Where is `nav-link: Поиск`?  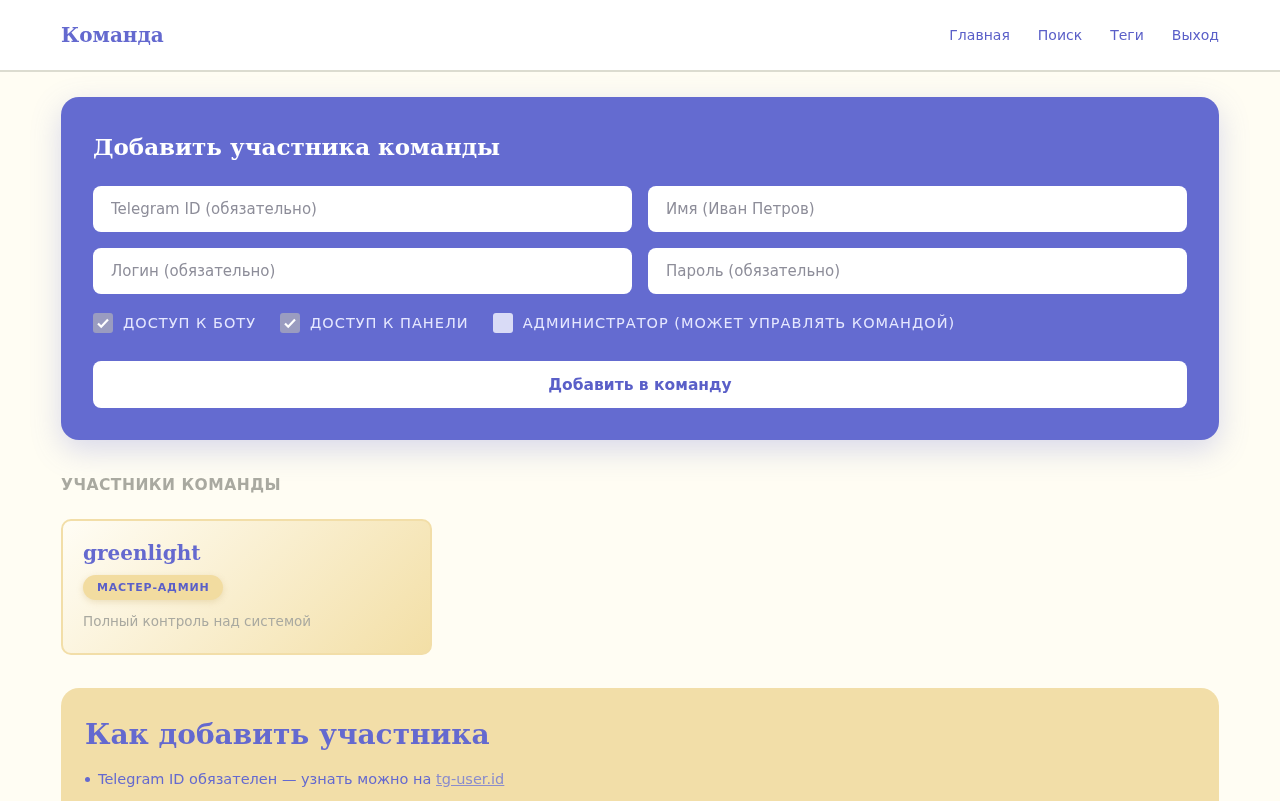
nav-link: Поиск is located at coordinates (1060, 35).